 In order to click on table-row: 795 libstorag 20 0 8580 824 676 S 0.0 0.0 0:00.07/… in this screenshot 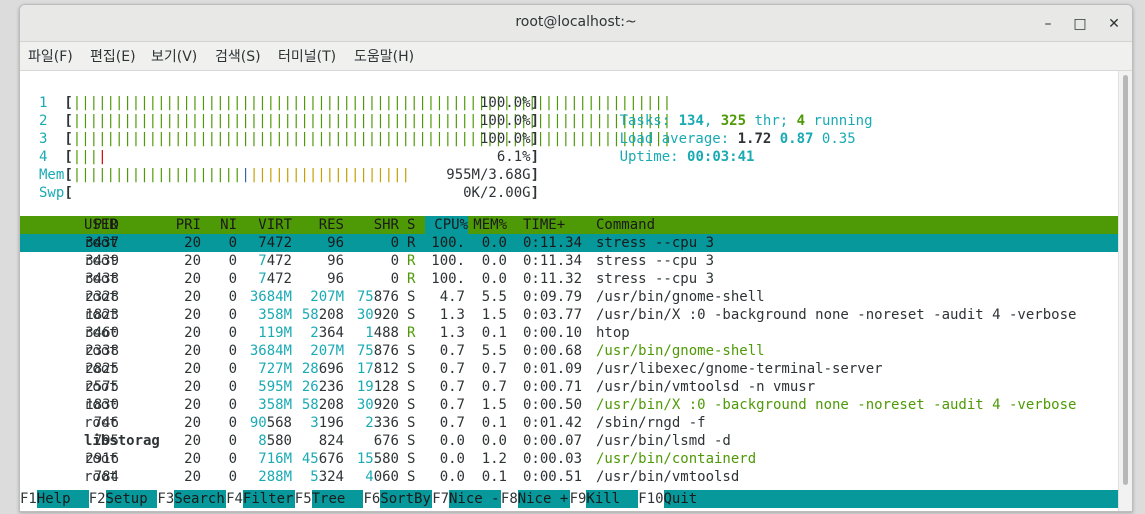, I will do `click(569, 441)`.